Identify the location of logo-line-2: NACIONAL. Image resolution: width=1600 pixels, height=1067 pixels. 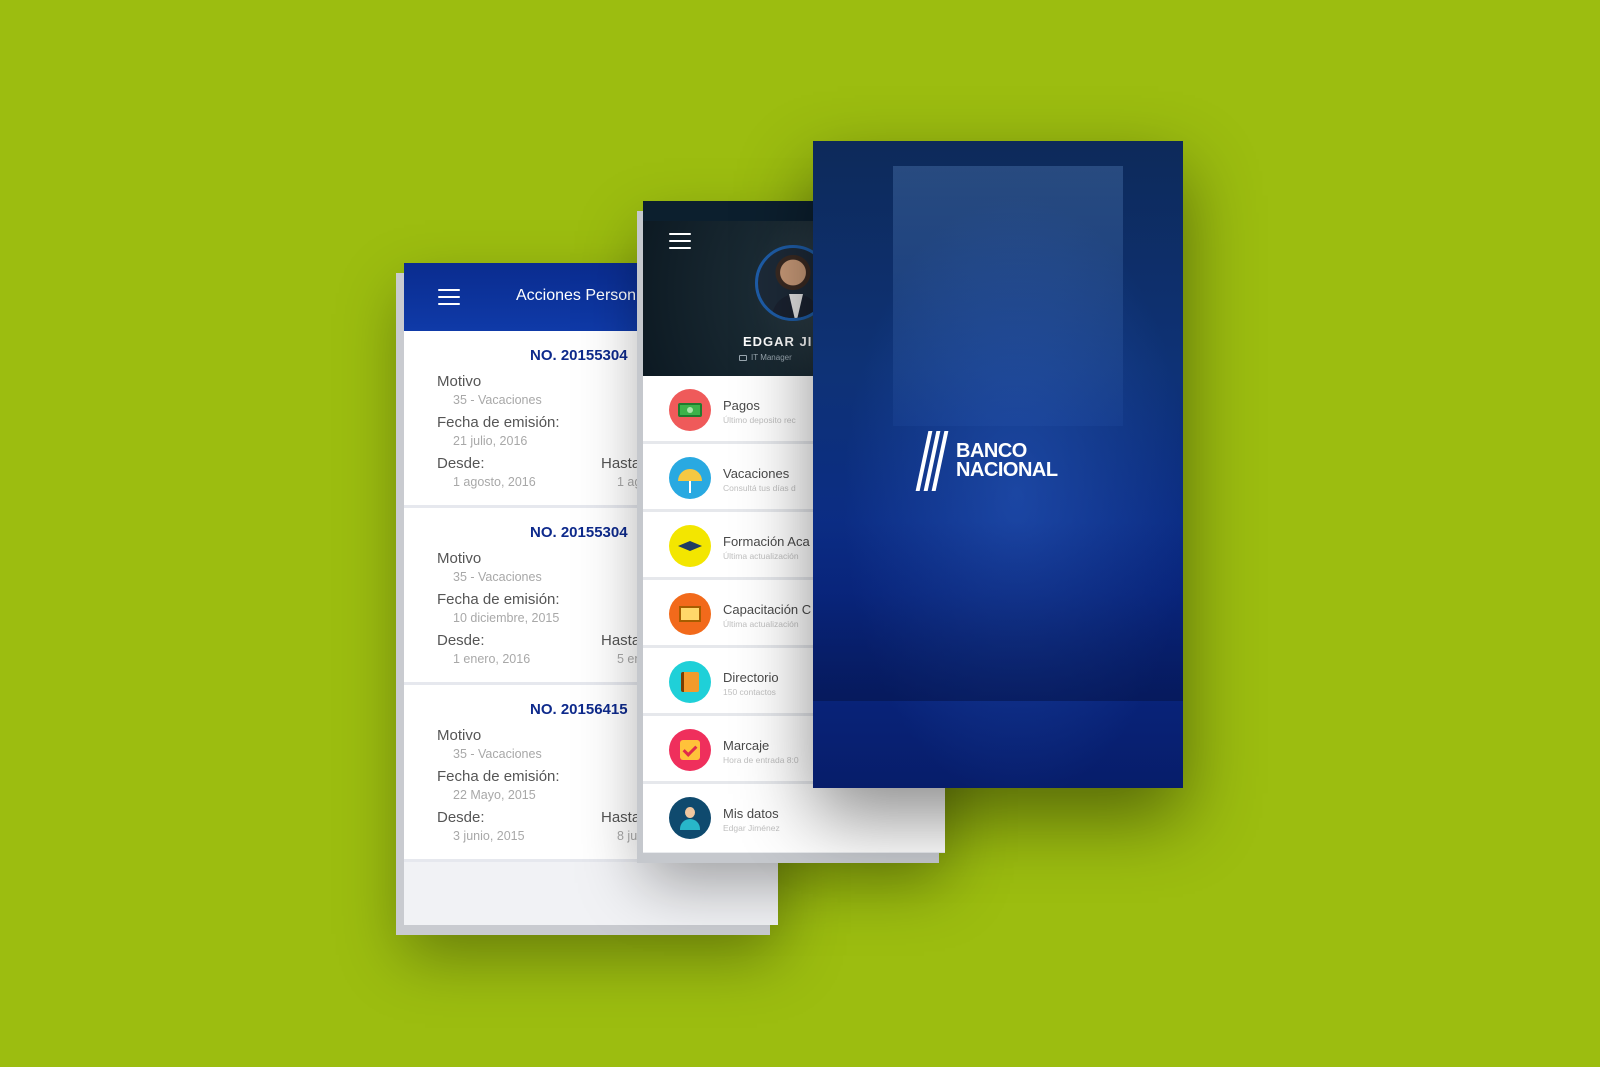
(1007, 470).